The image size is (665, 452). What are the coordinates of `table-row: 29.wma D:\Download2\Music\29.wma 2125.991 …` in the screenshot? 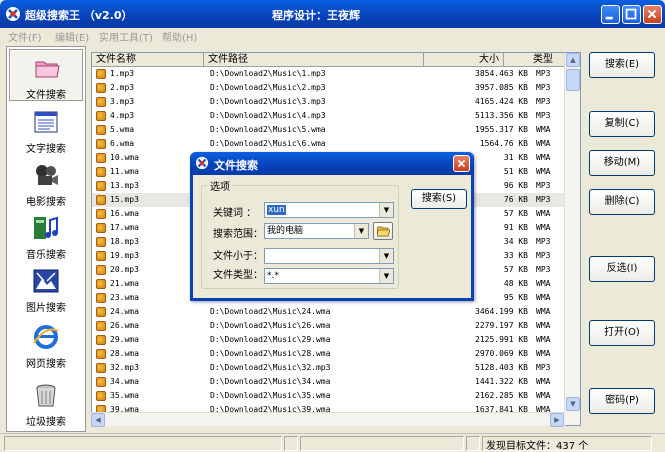 It's located at (329, 340).